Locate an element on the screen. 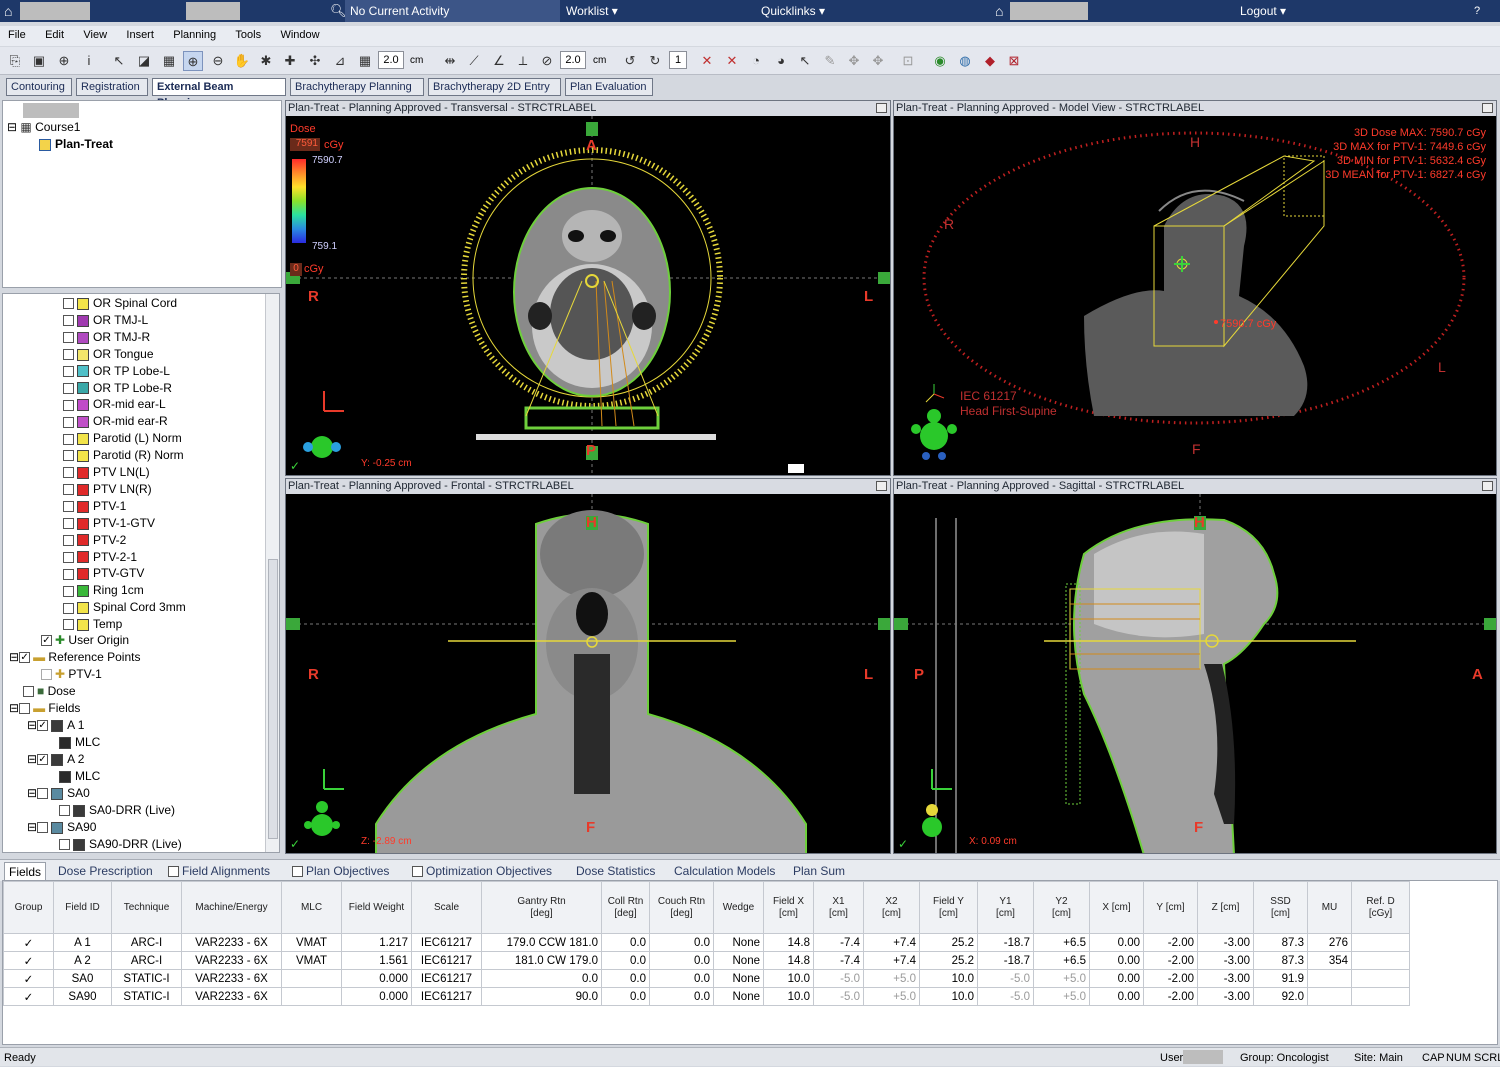 This screenshot has width=1500, height=1067. menu-planning: Planning is located at coordinates (194, 35).